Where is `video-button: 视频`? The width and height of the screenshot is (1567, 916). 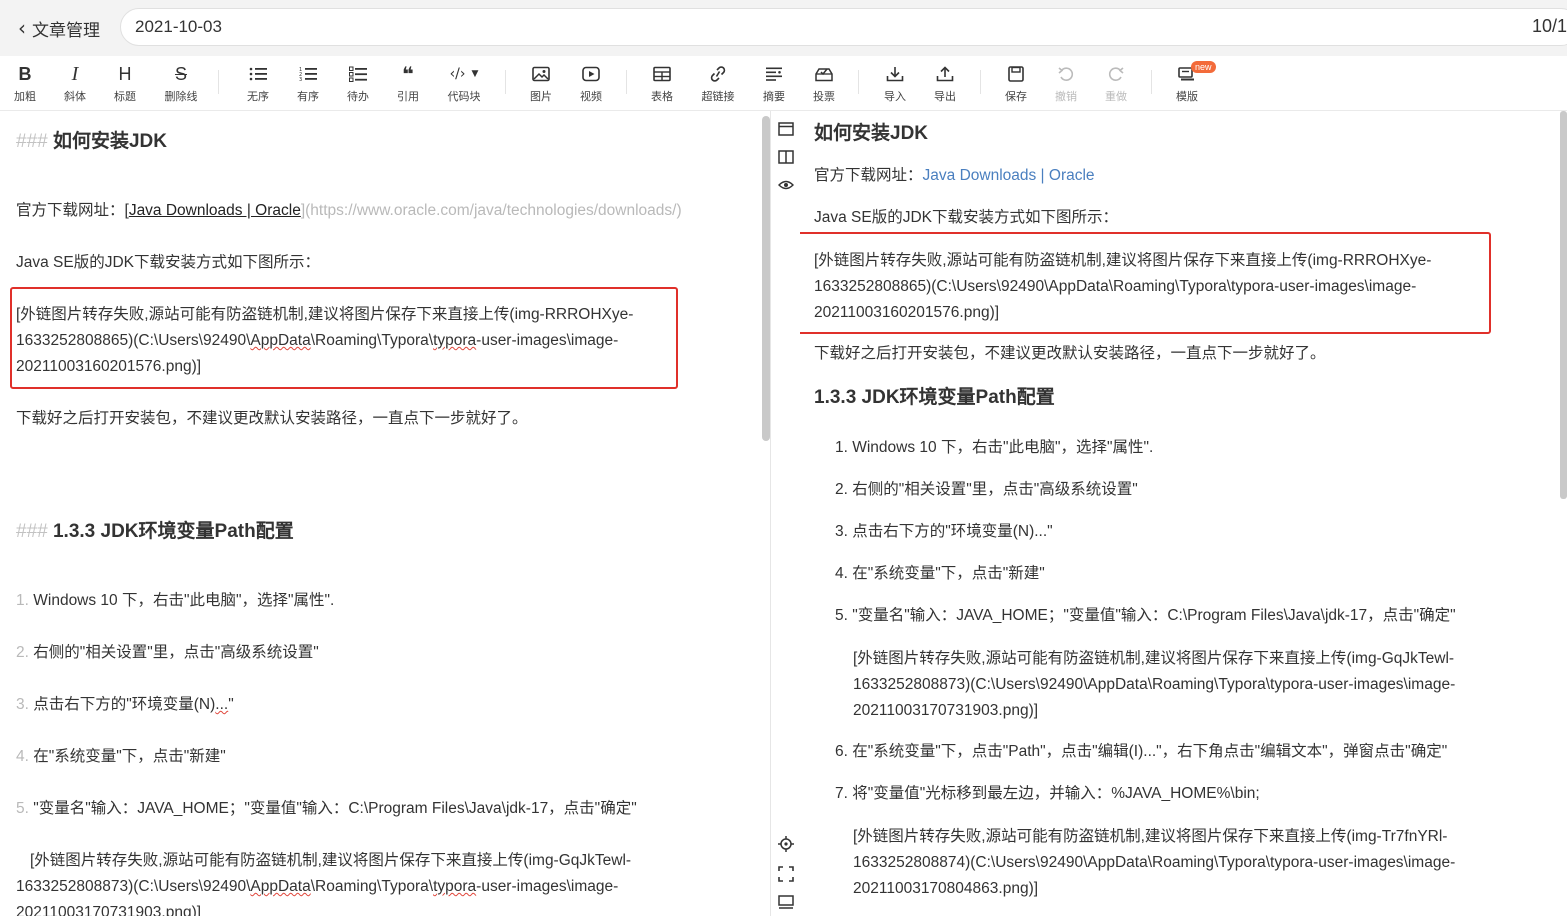
video-button: 视频 is located at coordinates (591, 84).